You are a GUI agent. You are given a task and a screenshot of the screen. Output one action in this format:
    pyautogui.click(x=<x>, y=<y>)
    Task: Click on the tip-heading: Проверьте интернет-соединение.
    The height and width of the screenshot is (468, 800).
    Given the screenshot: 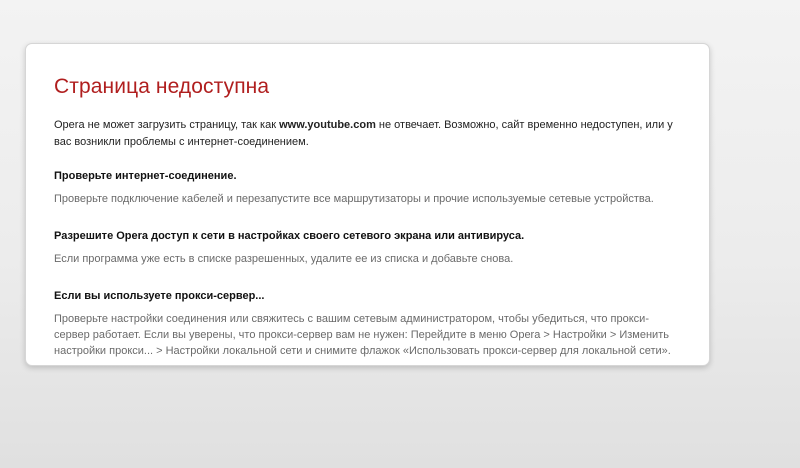 What is the action you would take?
    pyautogui.click(x=145, y=176)
    